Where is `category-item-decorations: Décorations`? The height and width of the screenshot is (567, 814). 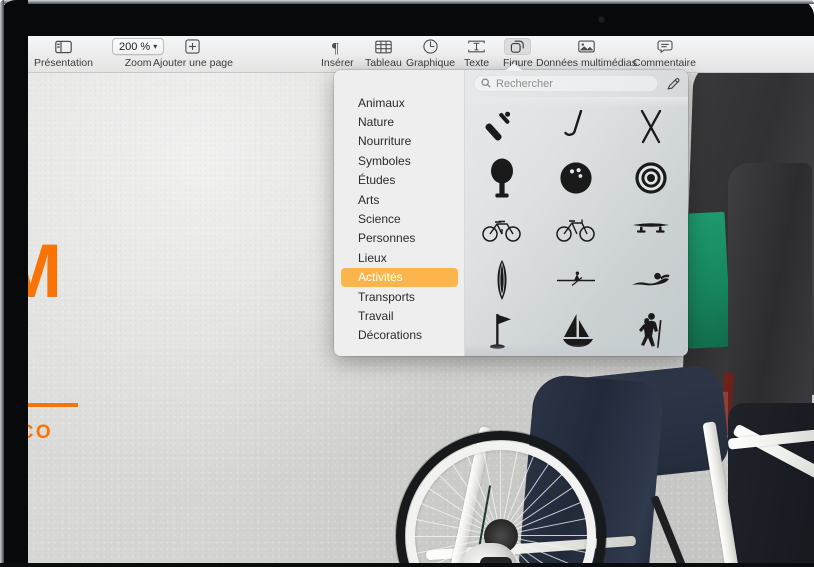 category-item-decorations: Décorations is located at coordinates (399, 335).